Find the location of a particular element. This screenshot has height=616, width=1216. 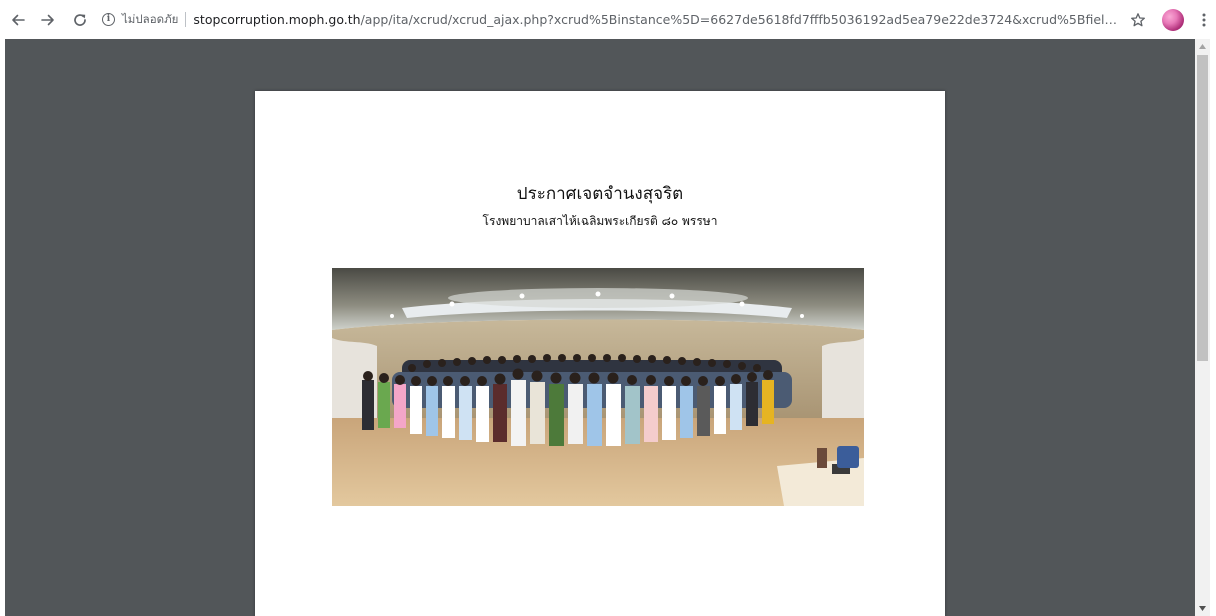

info-icon: i is located at coordinates (108, 19).